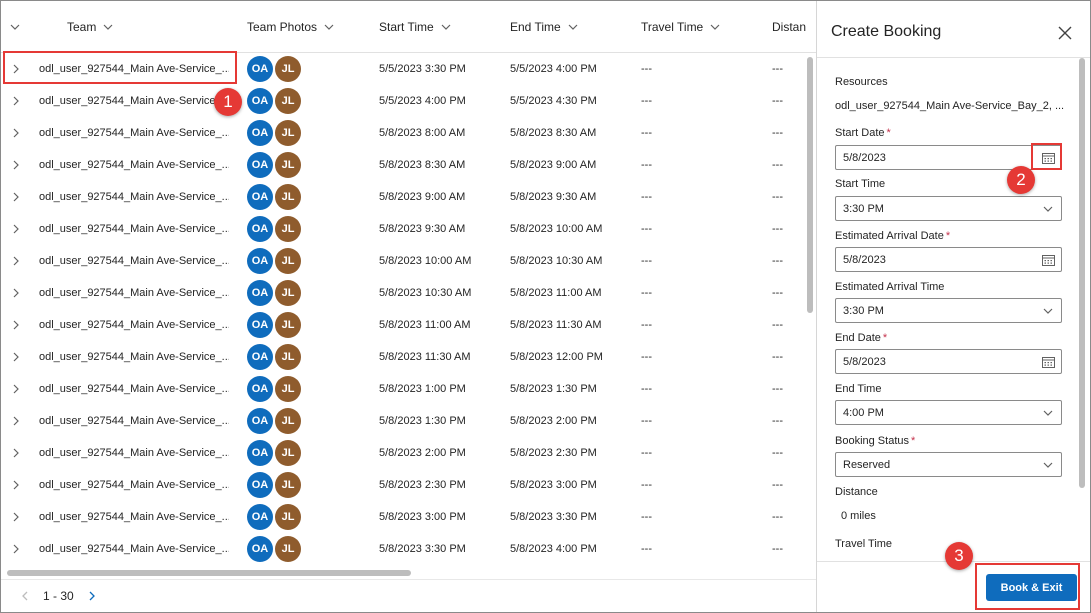 The height and width of the screenshot is (613, 1091). Describe the element at coordinates (1065, 33) in the screenshot. I see `close-button` at that location.